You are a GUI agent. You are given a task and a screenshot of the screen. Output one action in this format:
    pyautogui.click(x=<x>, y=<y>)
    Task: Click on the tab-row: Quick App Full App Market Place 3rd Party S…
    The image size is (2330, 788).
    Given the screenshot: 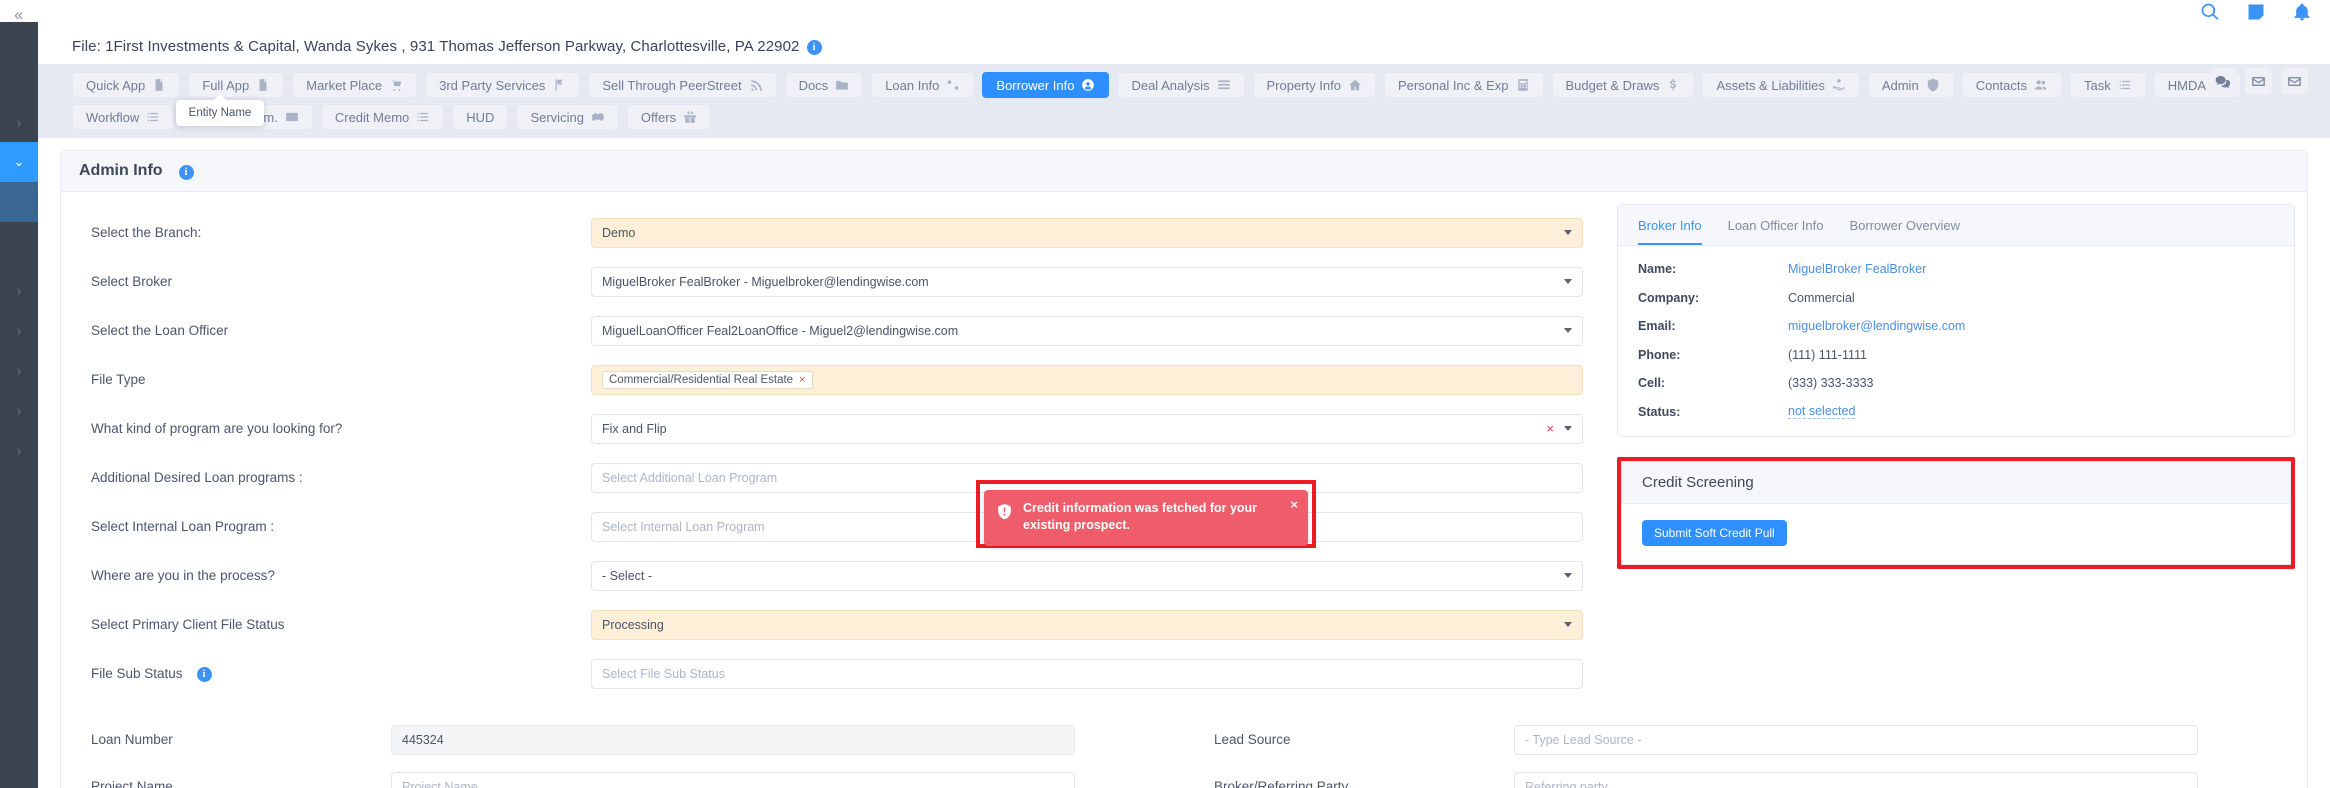 What is the action you would take?
    pyautogui.click(x=1201, y=101)
    